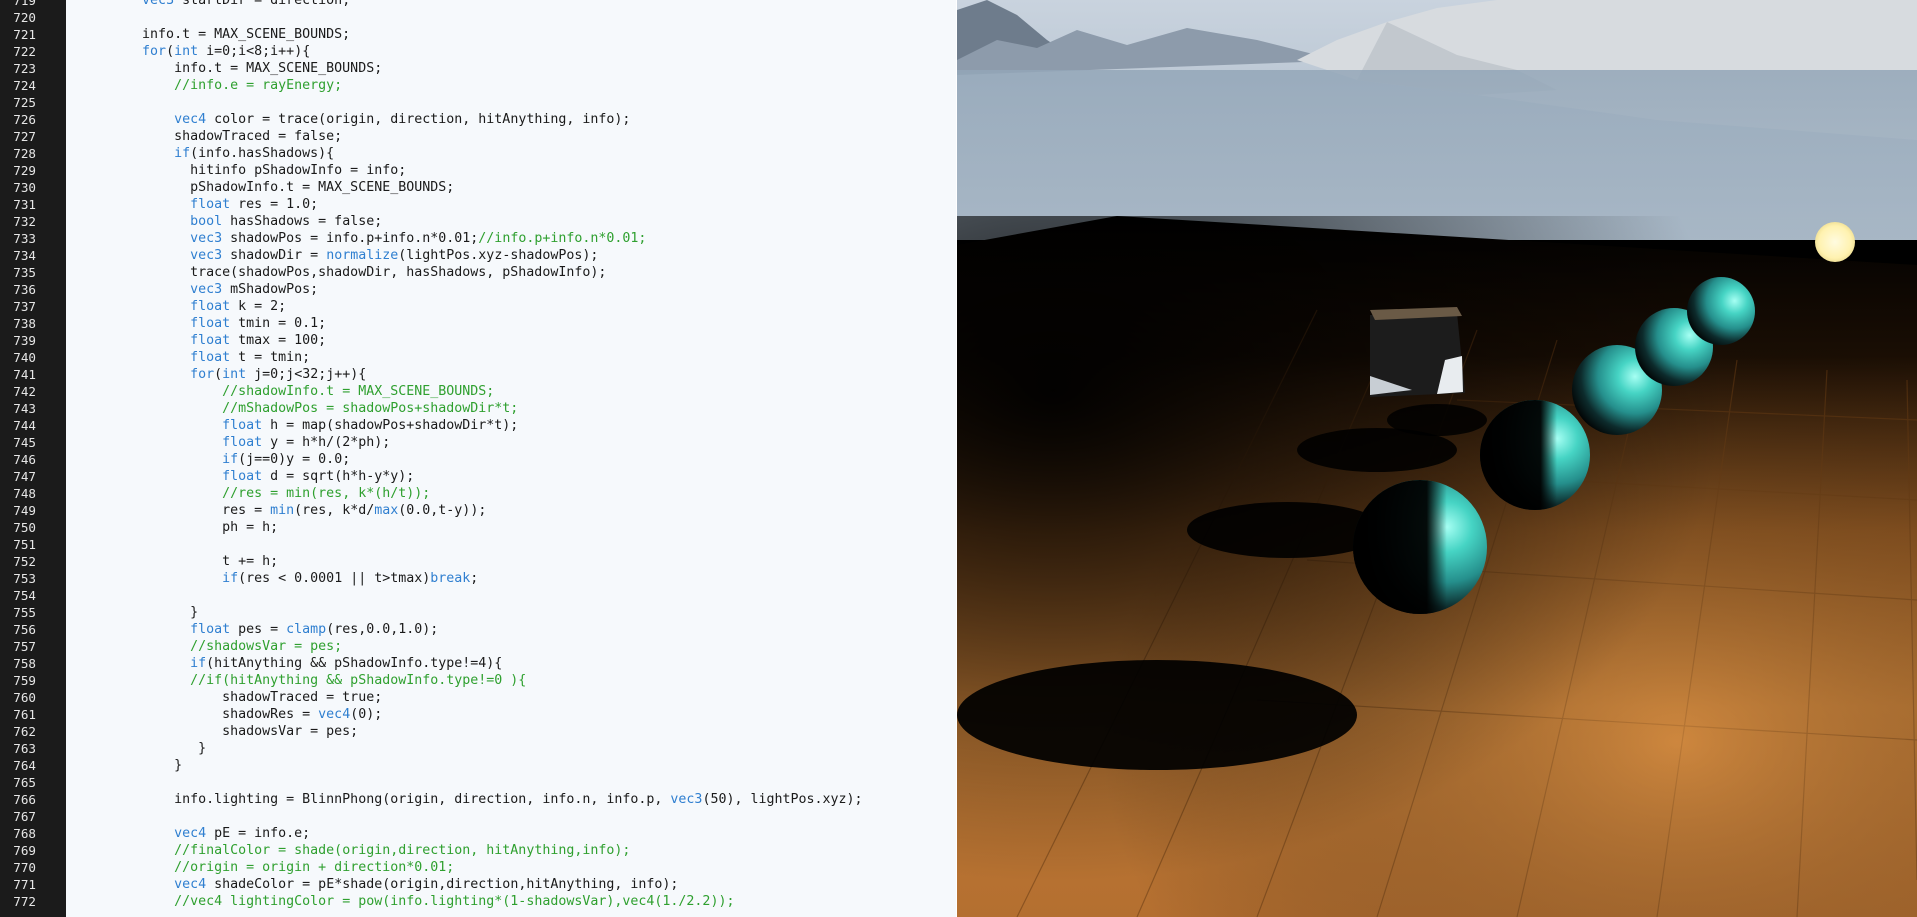 The image size is (1917, 917). I want to click on code-line: 742 //shadowInfo.t = MAX_SCENE_BOUNDS;, so click(478, 391).